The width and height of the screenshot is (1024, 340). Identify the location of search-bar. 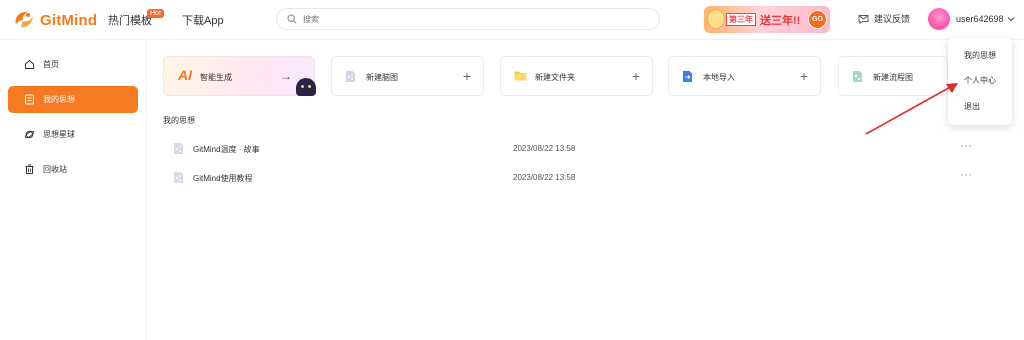
(468, 19).